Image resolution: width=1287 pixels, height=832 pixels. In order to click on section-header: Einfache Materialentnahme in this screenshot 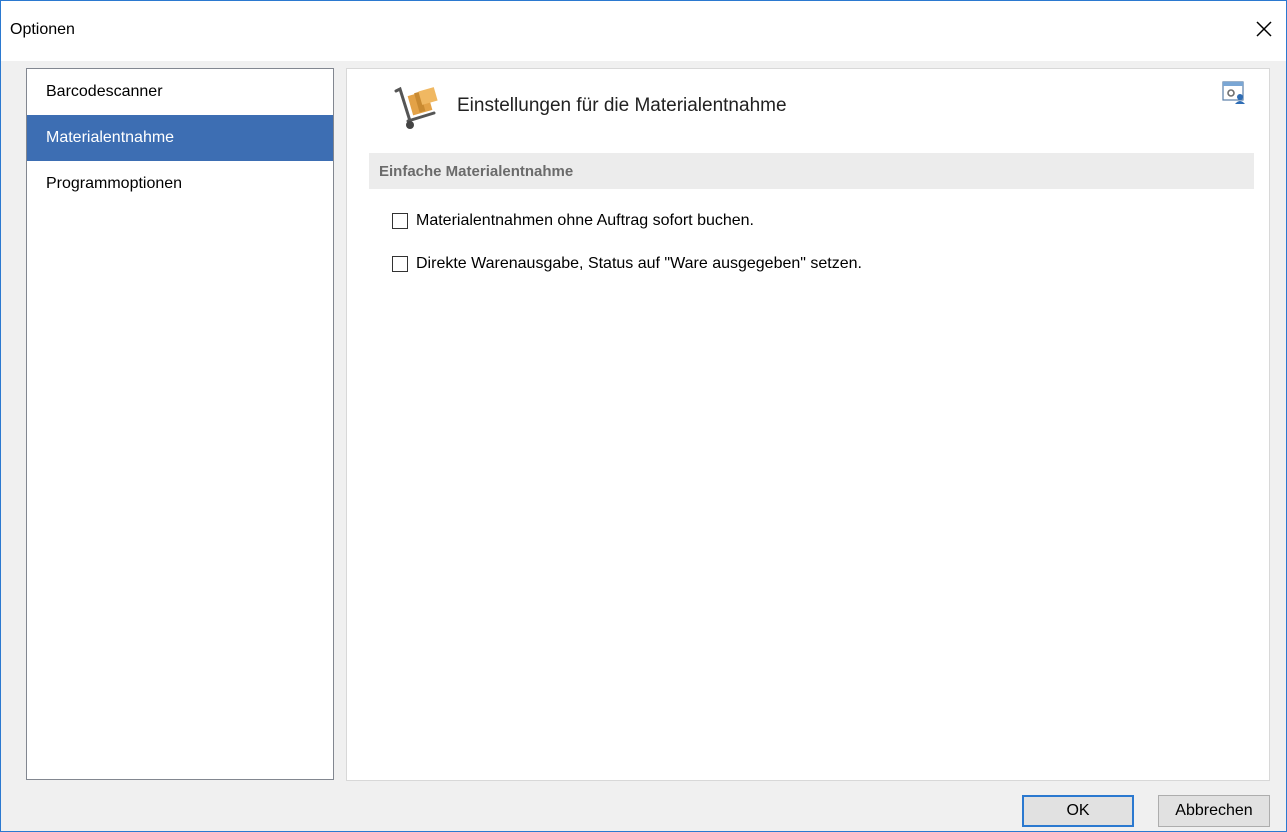, I will do `click(811, 171)`.